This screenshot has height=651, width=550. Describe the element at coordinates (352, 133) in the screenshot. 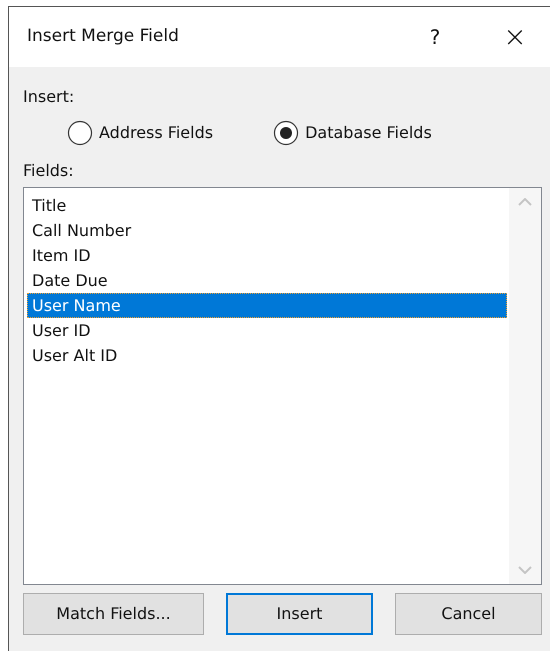

I see `radio-button: Database Fields` at that location.